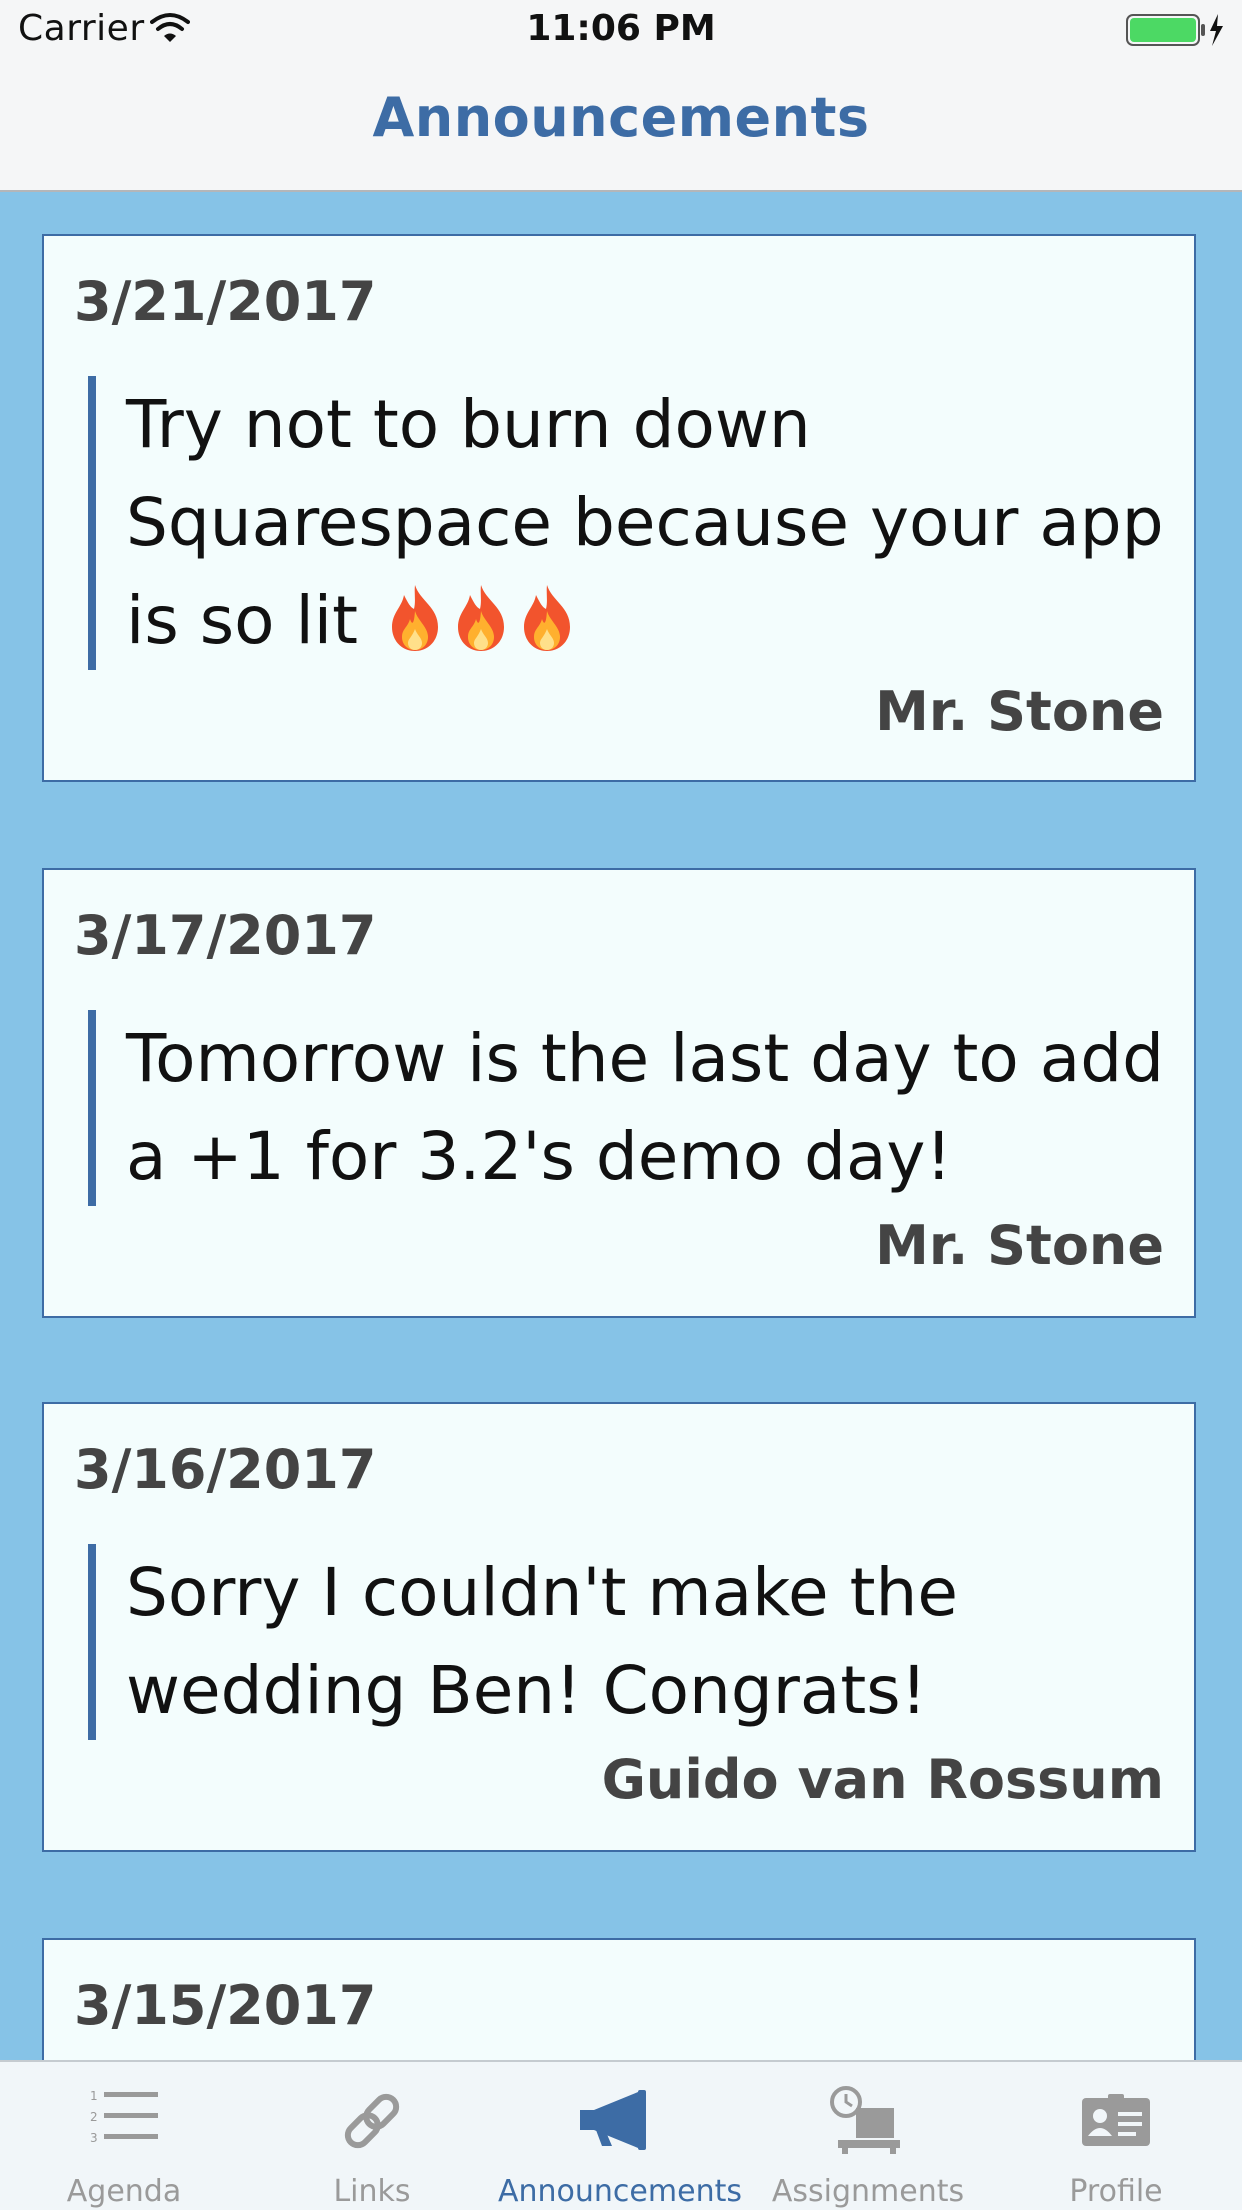  I want to click on message-line: Tomorrow is the last day to add, so click(645, 1058).